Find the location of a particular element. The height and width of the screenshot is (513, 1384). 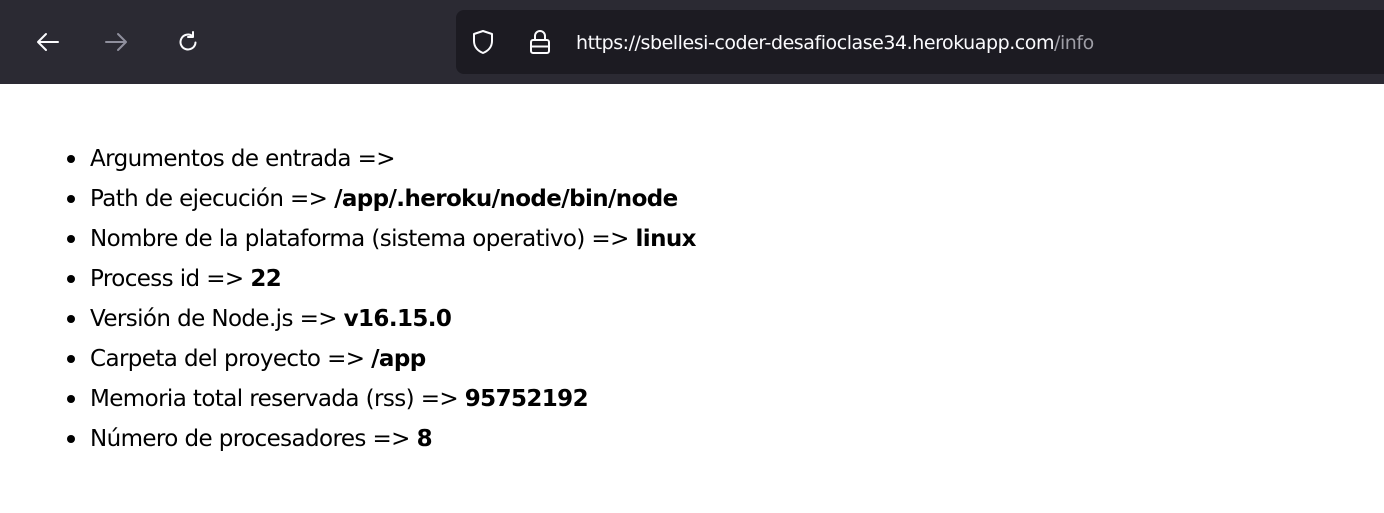

list-item-node-version: Versión de Node.js => v16.15.0 is located at coordinates (348, 319).